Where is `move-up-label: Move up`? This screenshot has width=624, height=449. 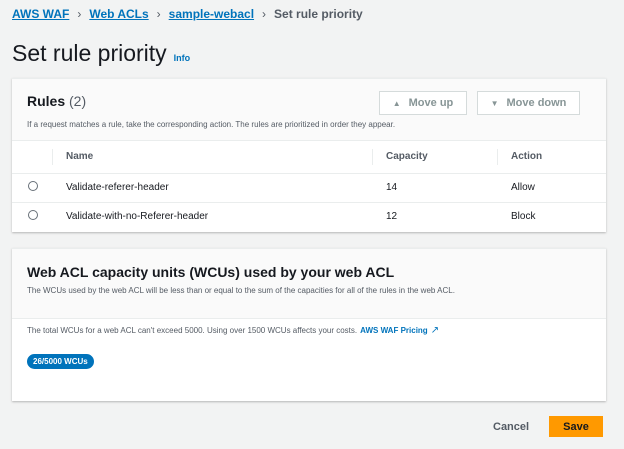 move-up-label: Move up is located at coordinates (431, 103).